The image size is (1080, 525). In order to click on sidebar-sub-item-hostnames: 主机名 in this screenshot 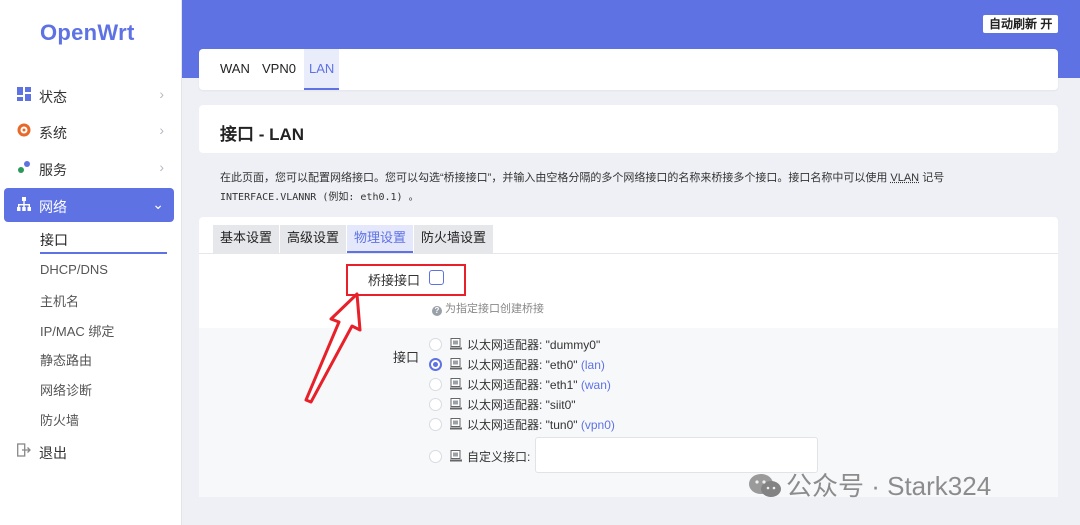, I will do `click(59, 300)`.